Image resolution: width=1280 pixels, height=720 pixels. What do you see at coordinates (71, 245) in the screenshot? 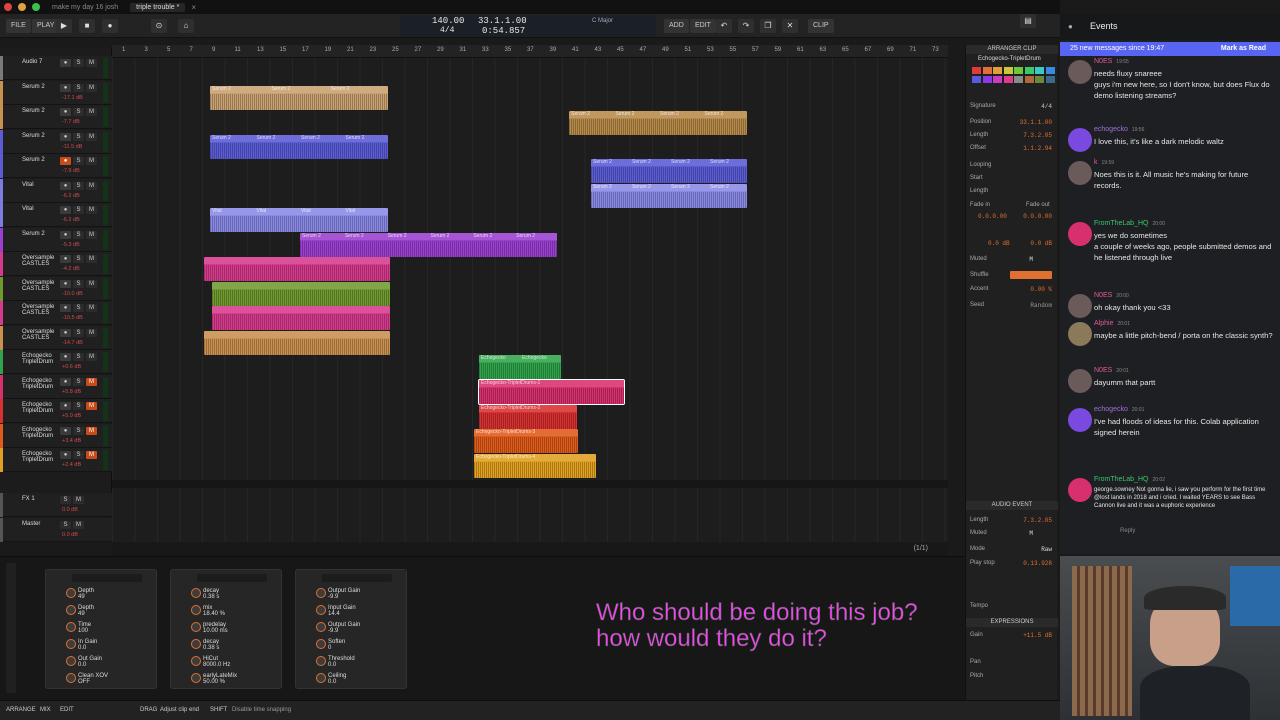
I see `track-volume: -5.3 dB` at bounding box center [71, 245].